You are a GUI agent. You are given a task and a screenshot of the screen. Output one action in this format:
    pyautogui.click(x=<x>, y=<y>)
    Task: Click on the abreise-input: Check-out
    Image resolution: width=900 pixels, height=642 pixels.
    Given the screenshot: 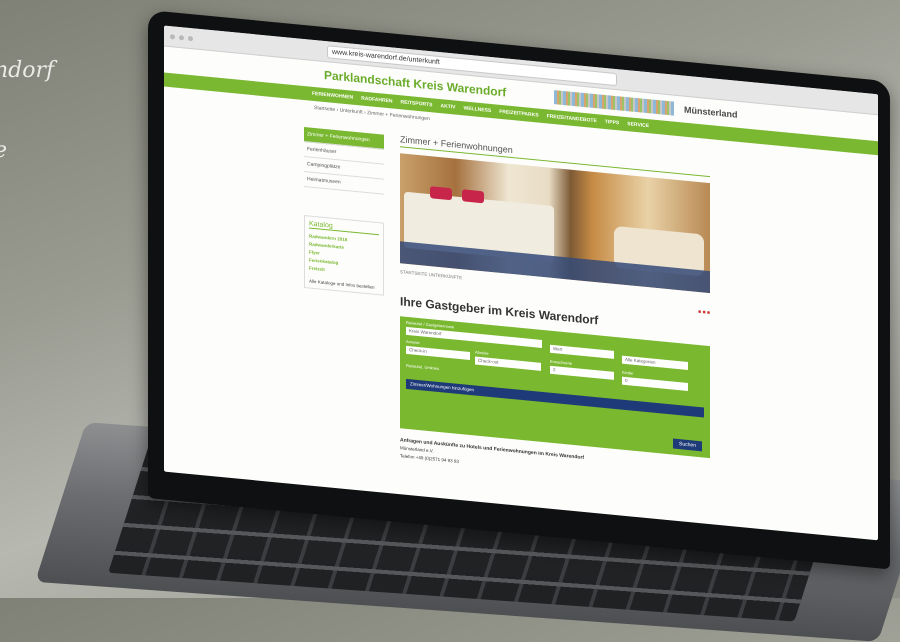 What is the action you would take?
    pyautogui.click(x=508, y=363)
    